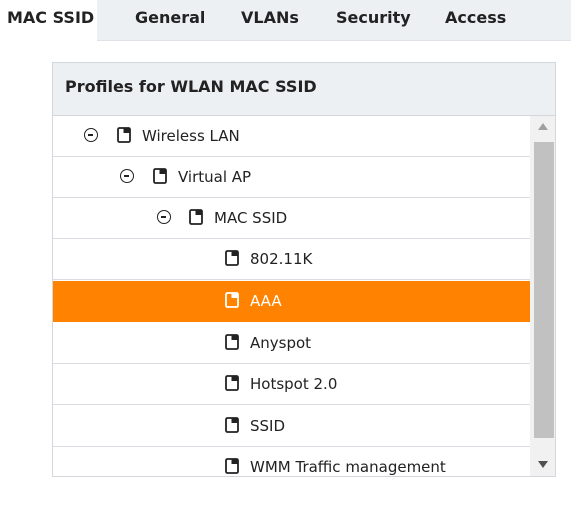  Describe the element at coordinates (291, 301) in the screenshot. I see `tree-row-aaa: AAA` at that location.